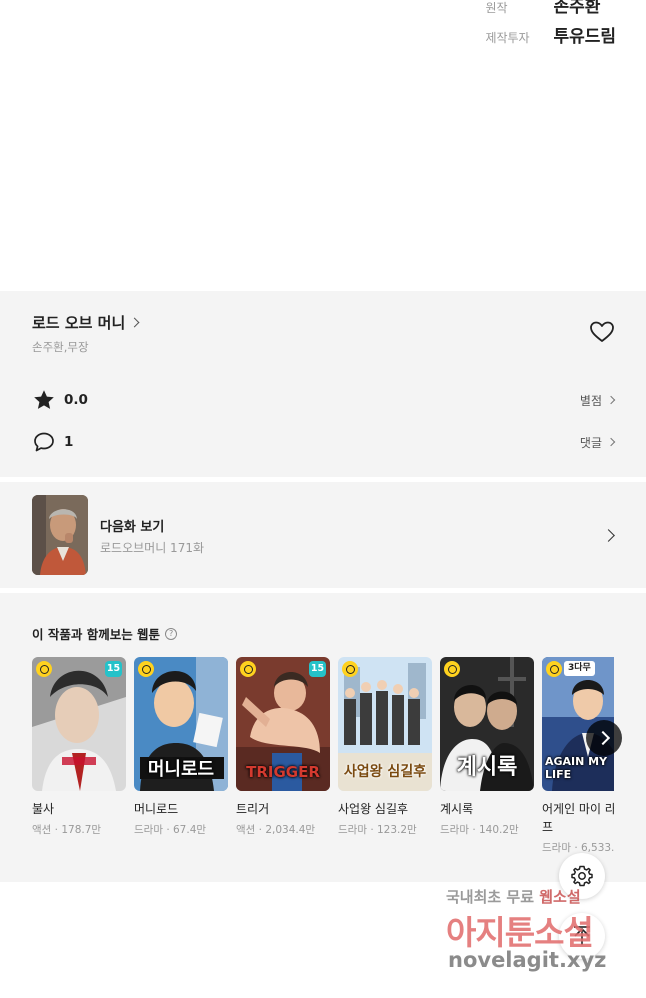 The width and height of the screenshot is (646, 998). What do you see at coordinates (170, 830) in the screenshot?
I see `webtoon-meta: 드라마 · 67.4만` at bounding box center [170, 830].